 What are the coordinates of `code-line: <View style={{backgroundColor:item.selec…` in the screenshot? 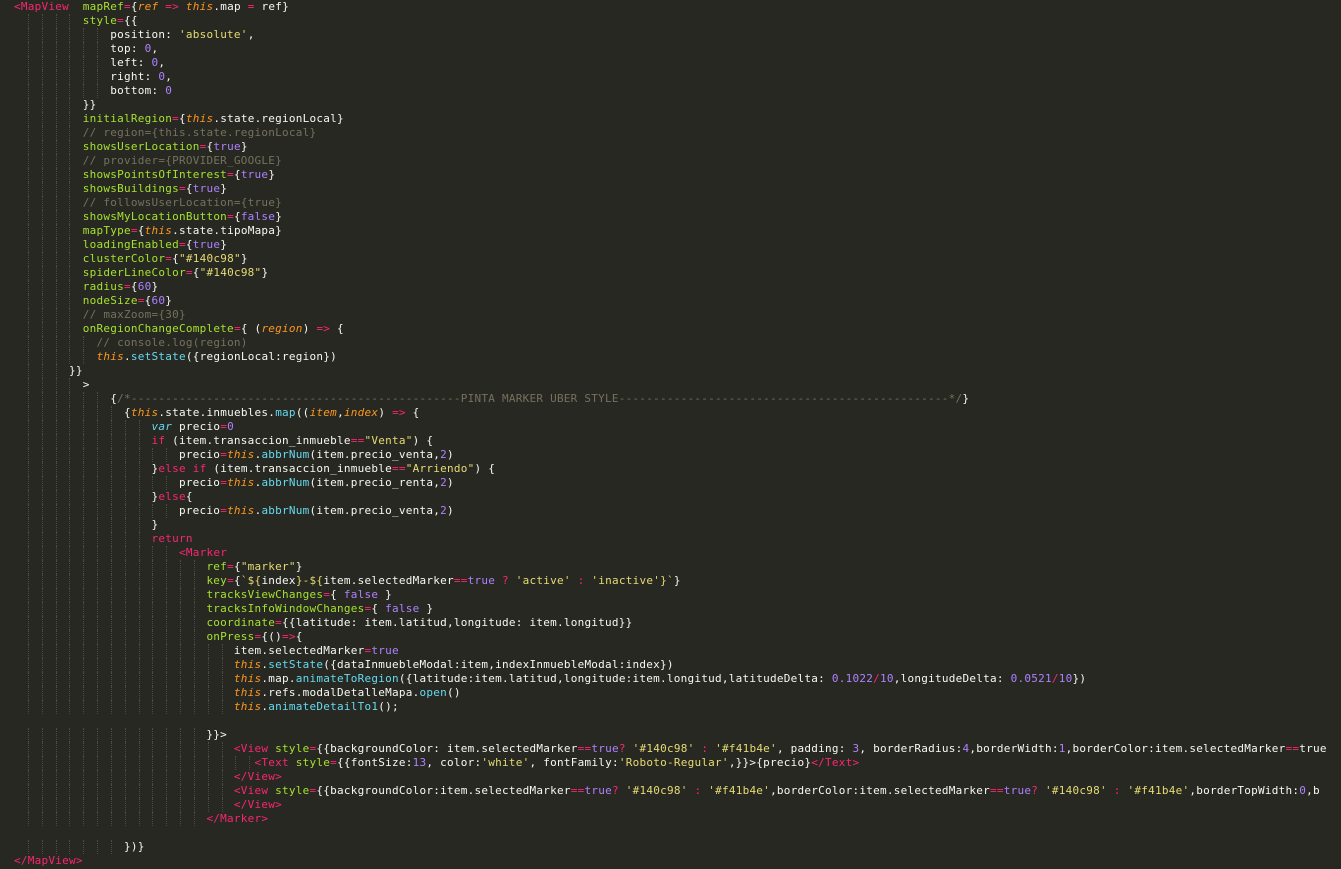 It's located at (667, 791).